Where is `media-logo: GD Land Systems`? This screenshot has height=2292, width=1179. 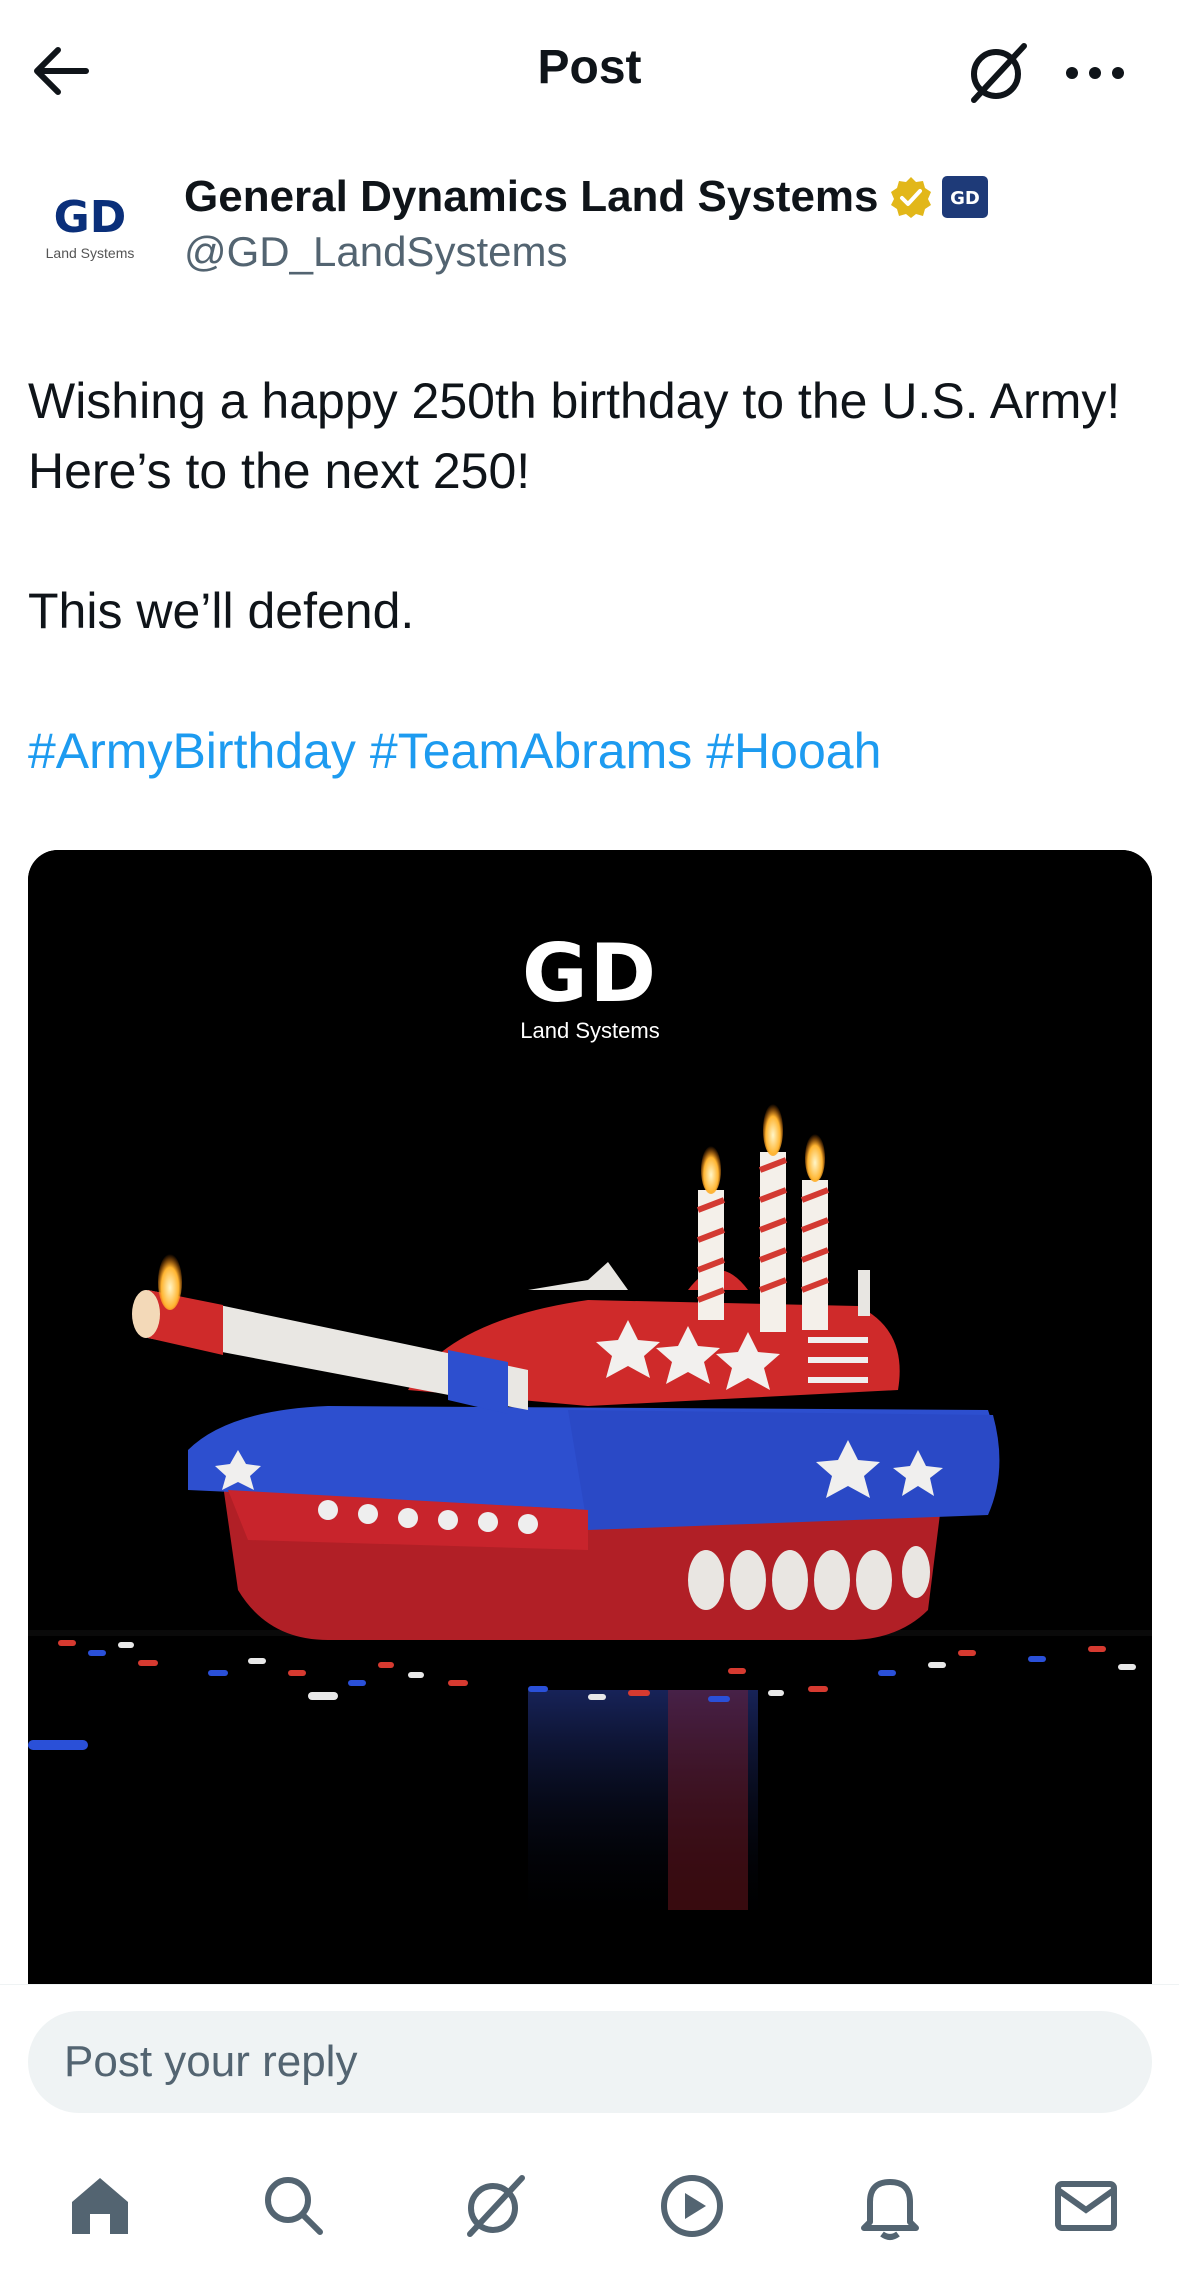 media-logo: GD Land Systems is located at coordinates (590, 989).